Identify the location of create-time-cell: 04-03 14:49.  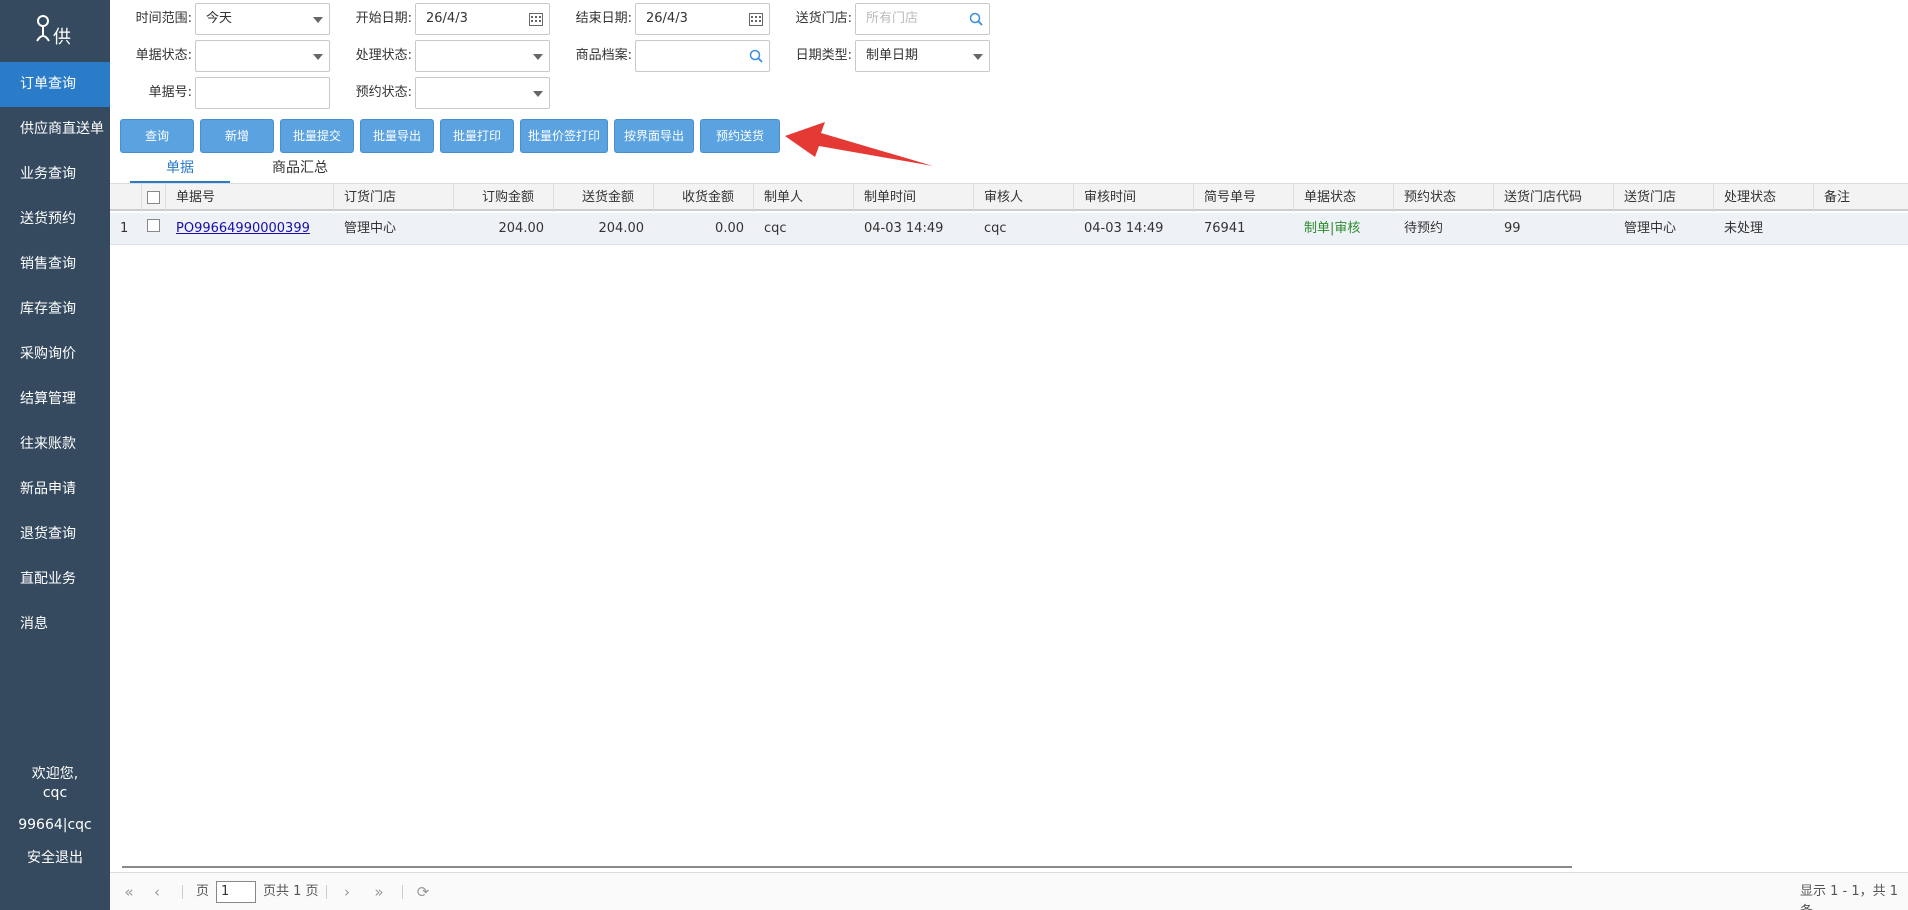
(904, 228).